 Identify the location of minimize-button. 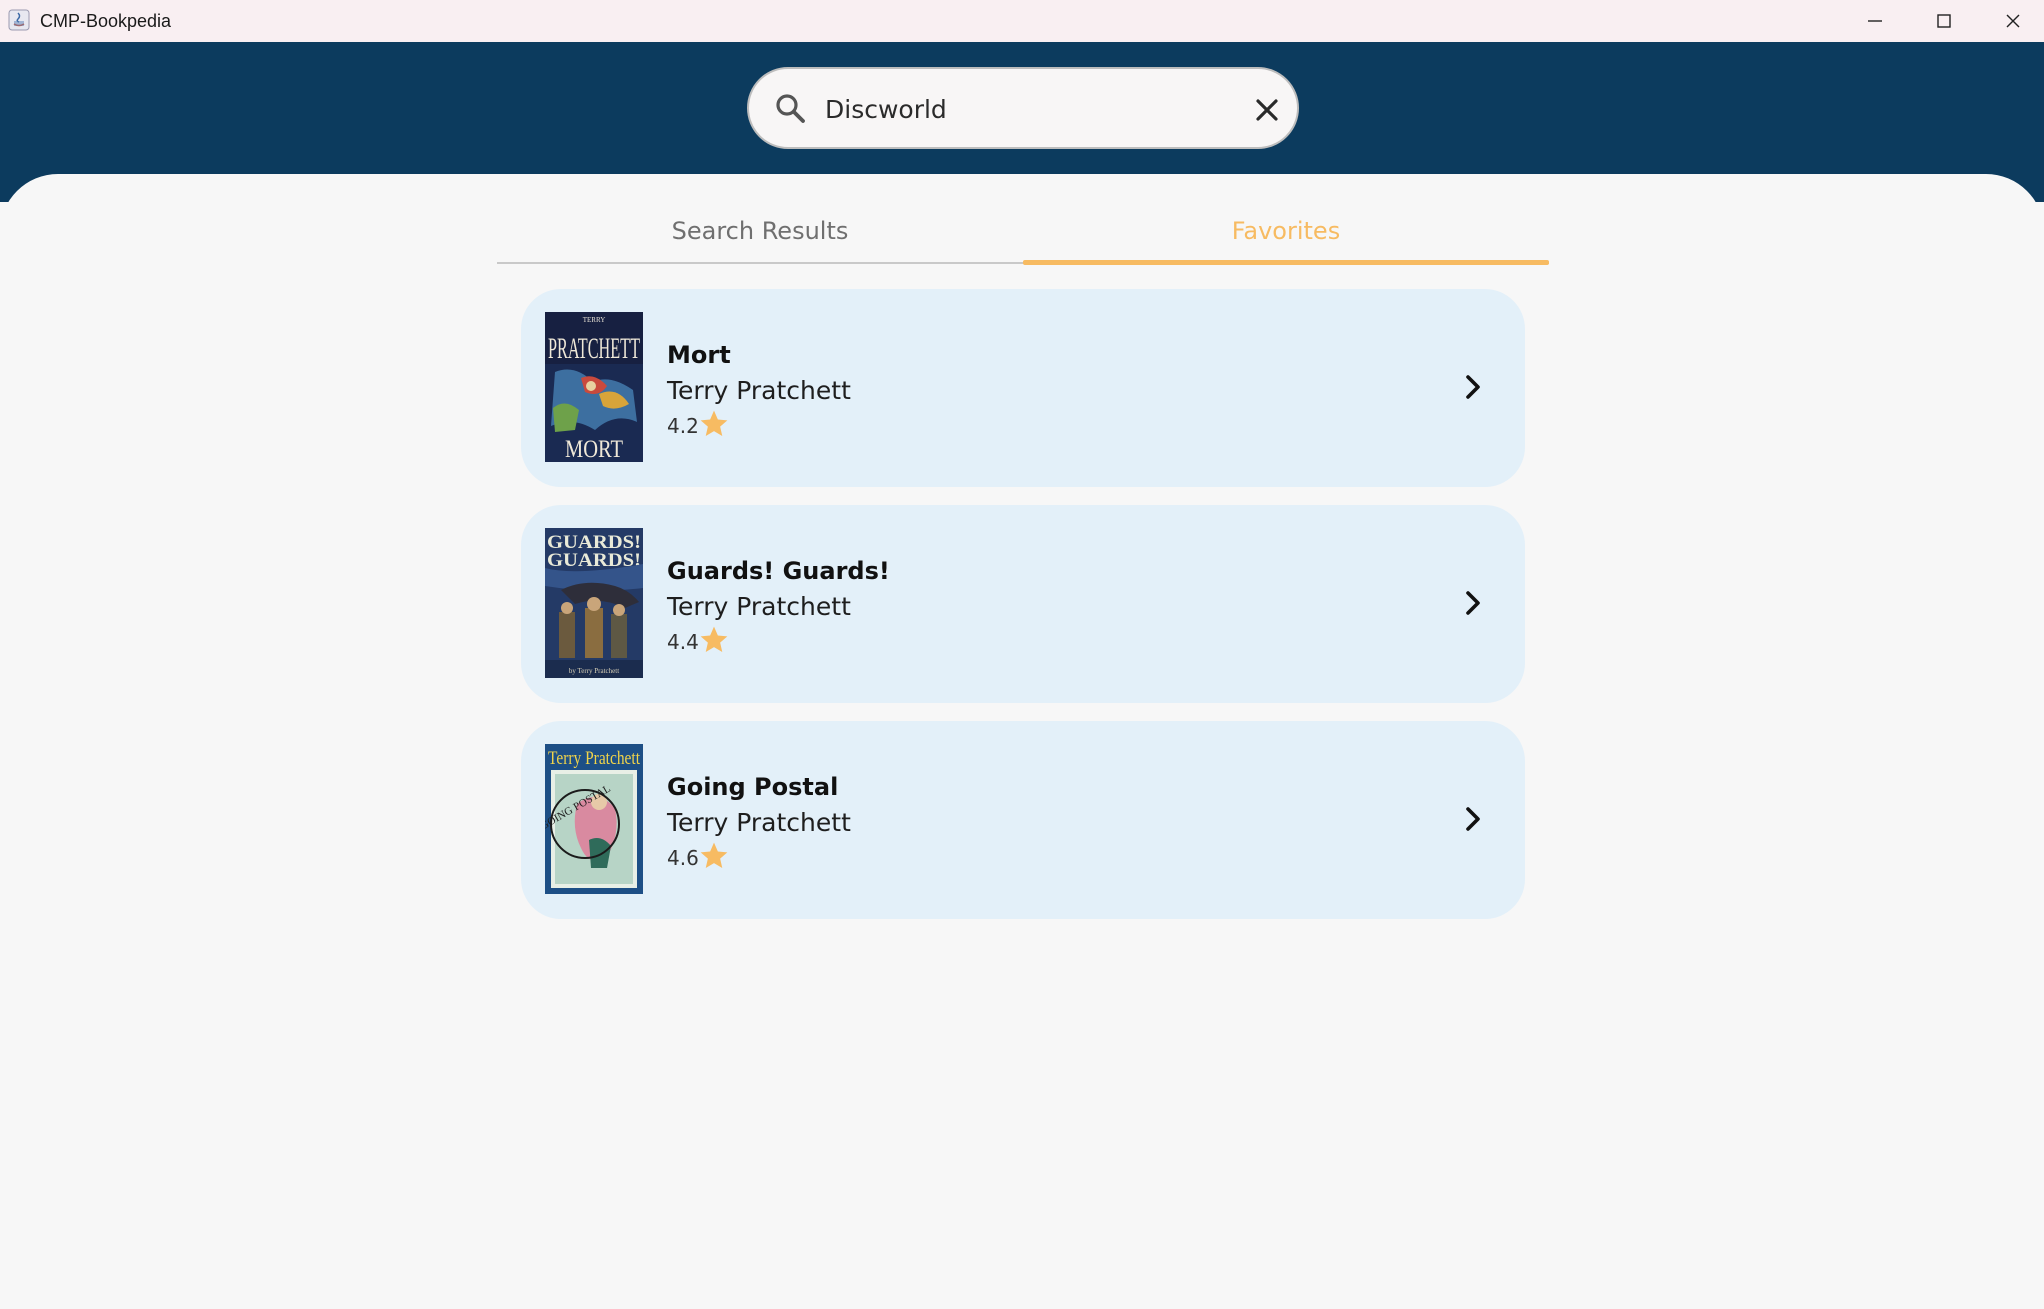
(1875, 21).